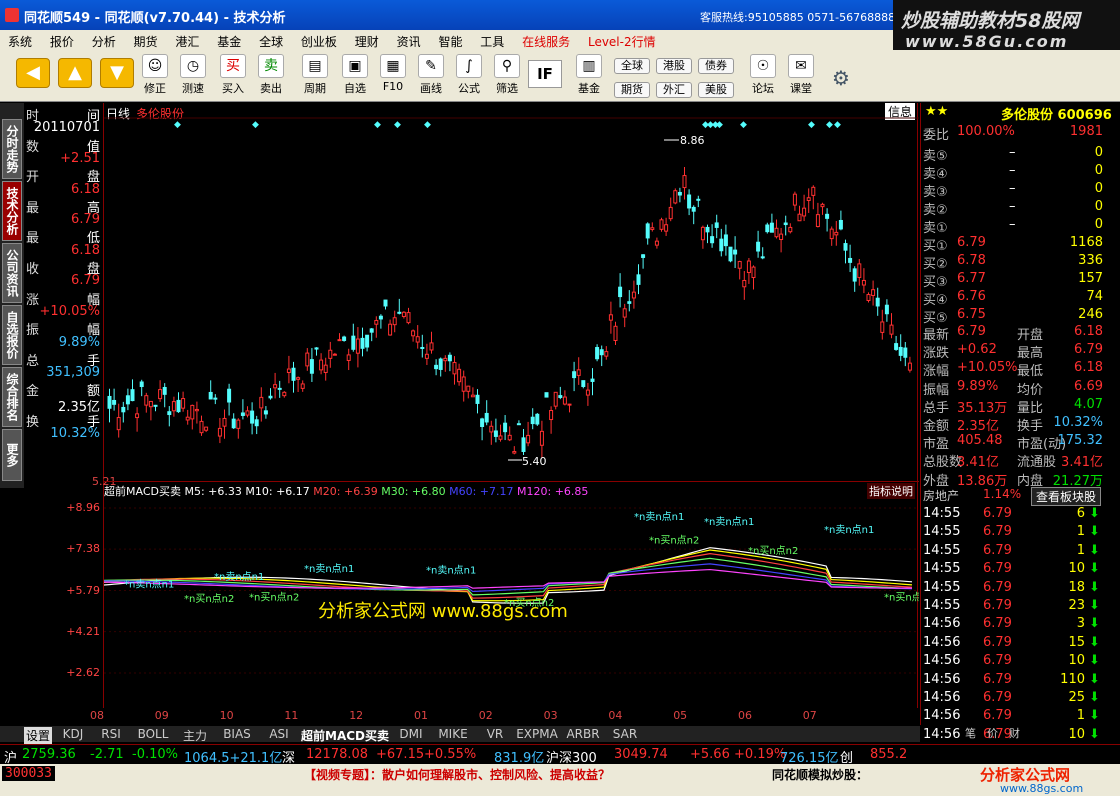 This screenshot has width=1120, height=796. Describe the element at coordinates (1076, 587) in the screenshot. I see `tick-vol: 18` at that location.